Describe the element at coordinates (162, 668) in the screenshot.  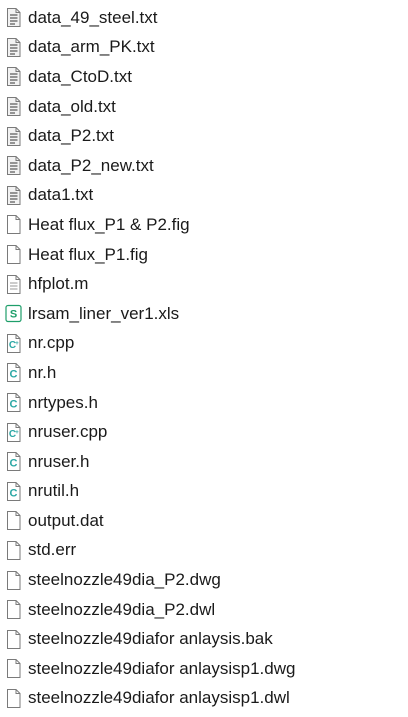
I see `file-name: steelnozzle49diafor anlaysisp1.dwg` at that location.